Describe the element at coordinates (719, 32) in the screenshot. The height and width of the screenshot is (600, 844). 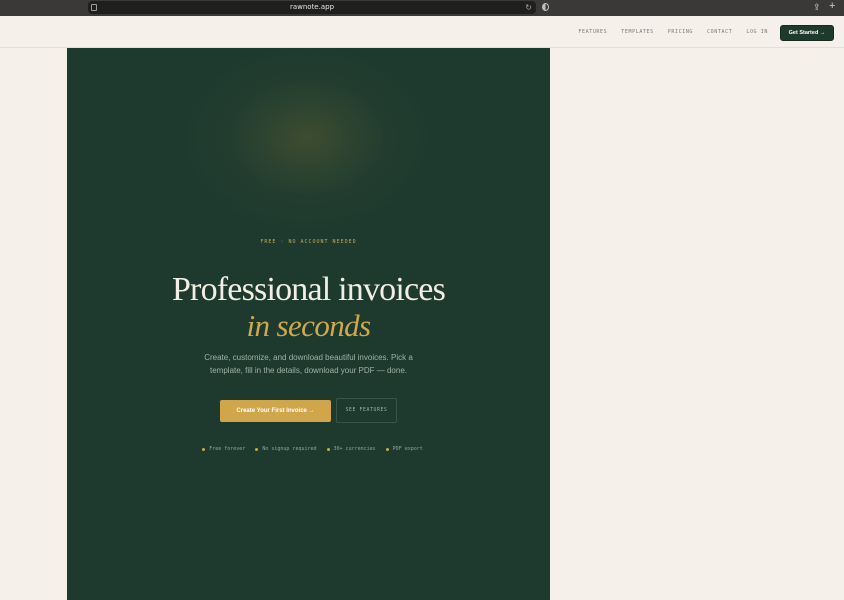
I see `nav-link-contact: CONTACT` at that location.